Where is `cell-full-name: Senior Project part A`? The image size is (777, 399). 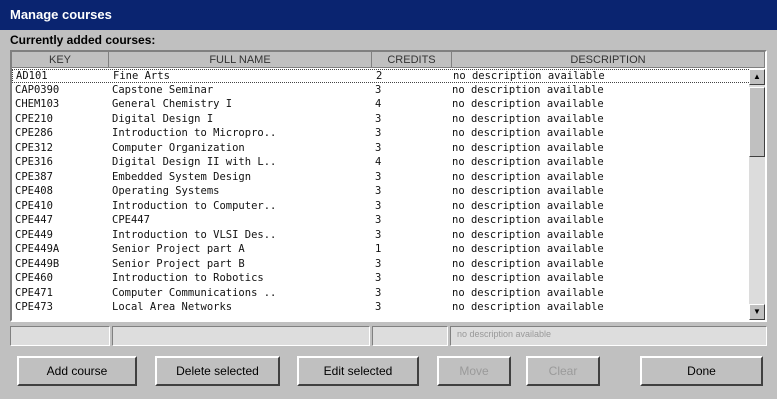 cell-full-name: Senior Project part A is located at coordinates (178, 249).